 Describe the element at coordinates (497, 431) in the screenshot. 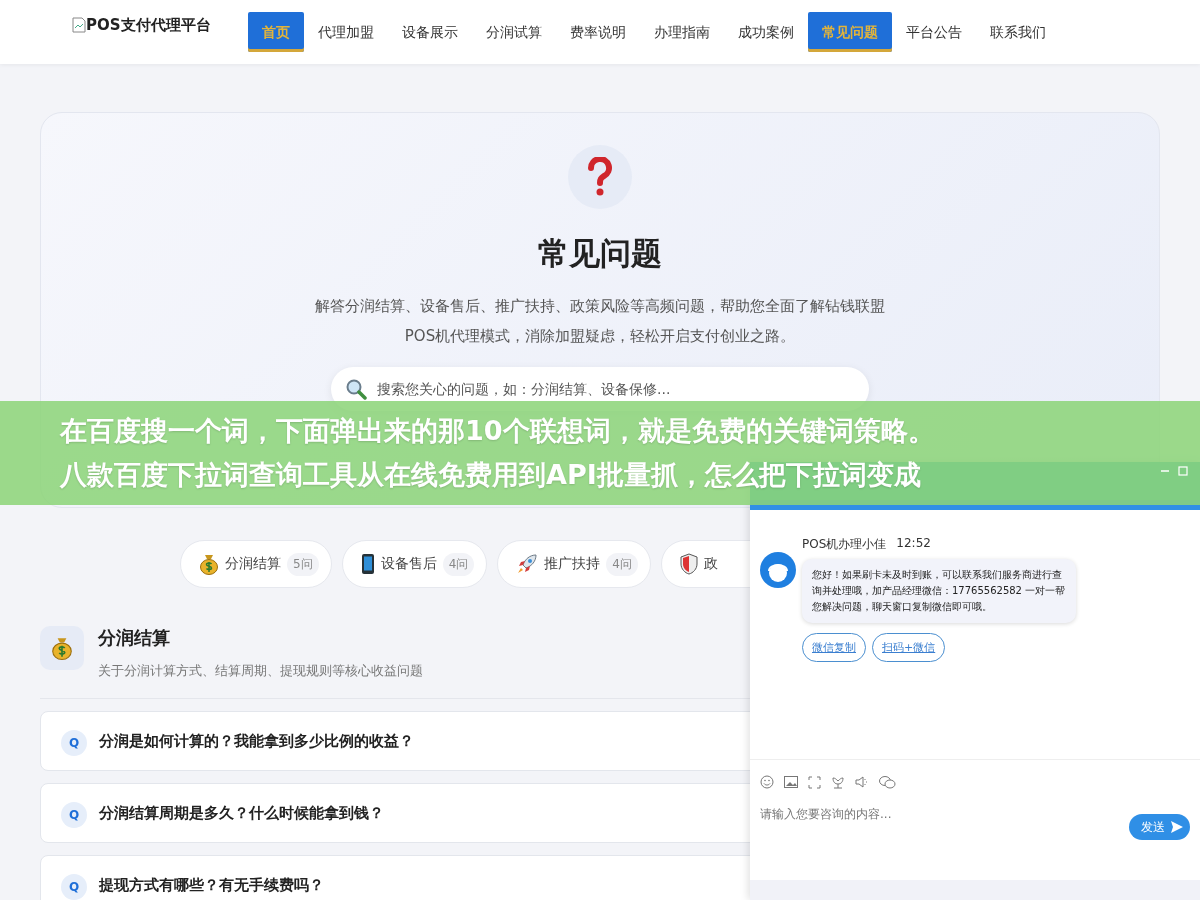

I see `banner-text: 在百度搜一个词，下面弹出来的那10个联想词，就是免费的关键词策略。` at that location.